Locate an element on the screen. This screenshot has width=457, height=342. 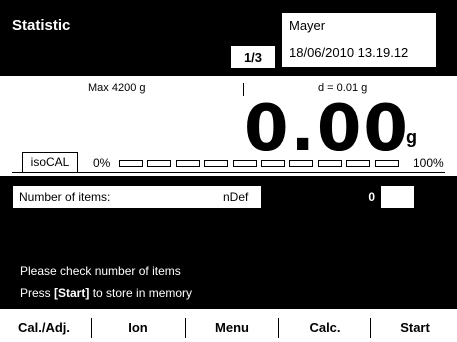
datetime: 18/06/2010 13.19.12 is located at coordinates (349, 52).